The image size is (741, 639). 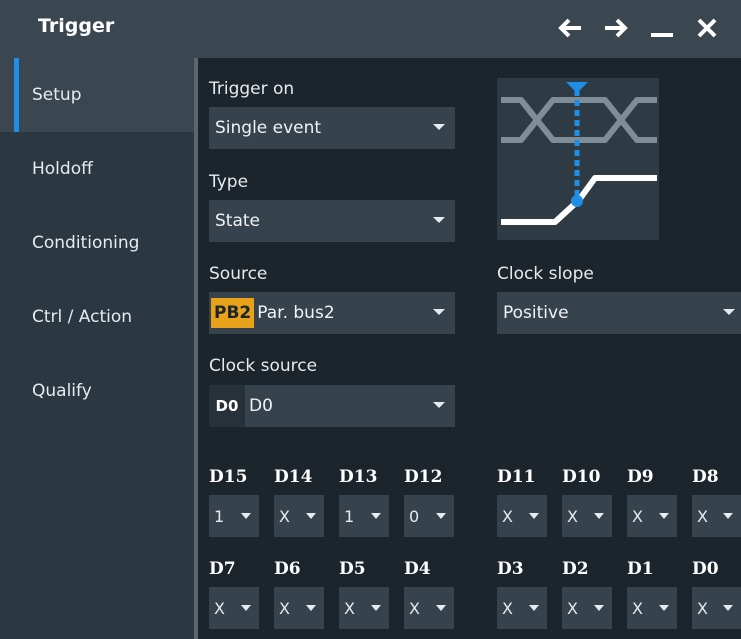 What do you see at coordinates (619, 313) in the screenshot?
I see `clock-slope-select: Positive` at bounding box center [619, 313].